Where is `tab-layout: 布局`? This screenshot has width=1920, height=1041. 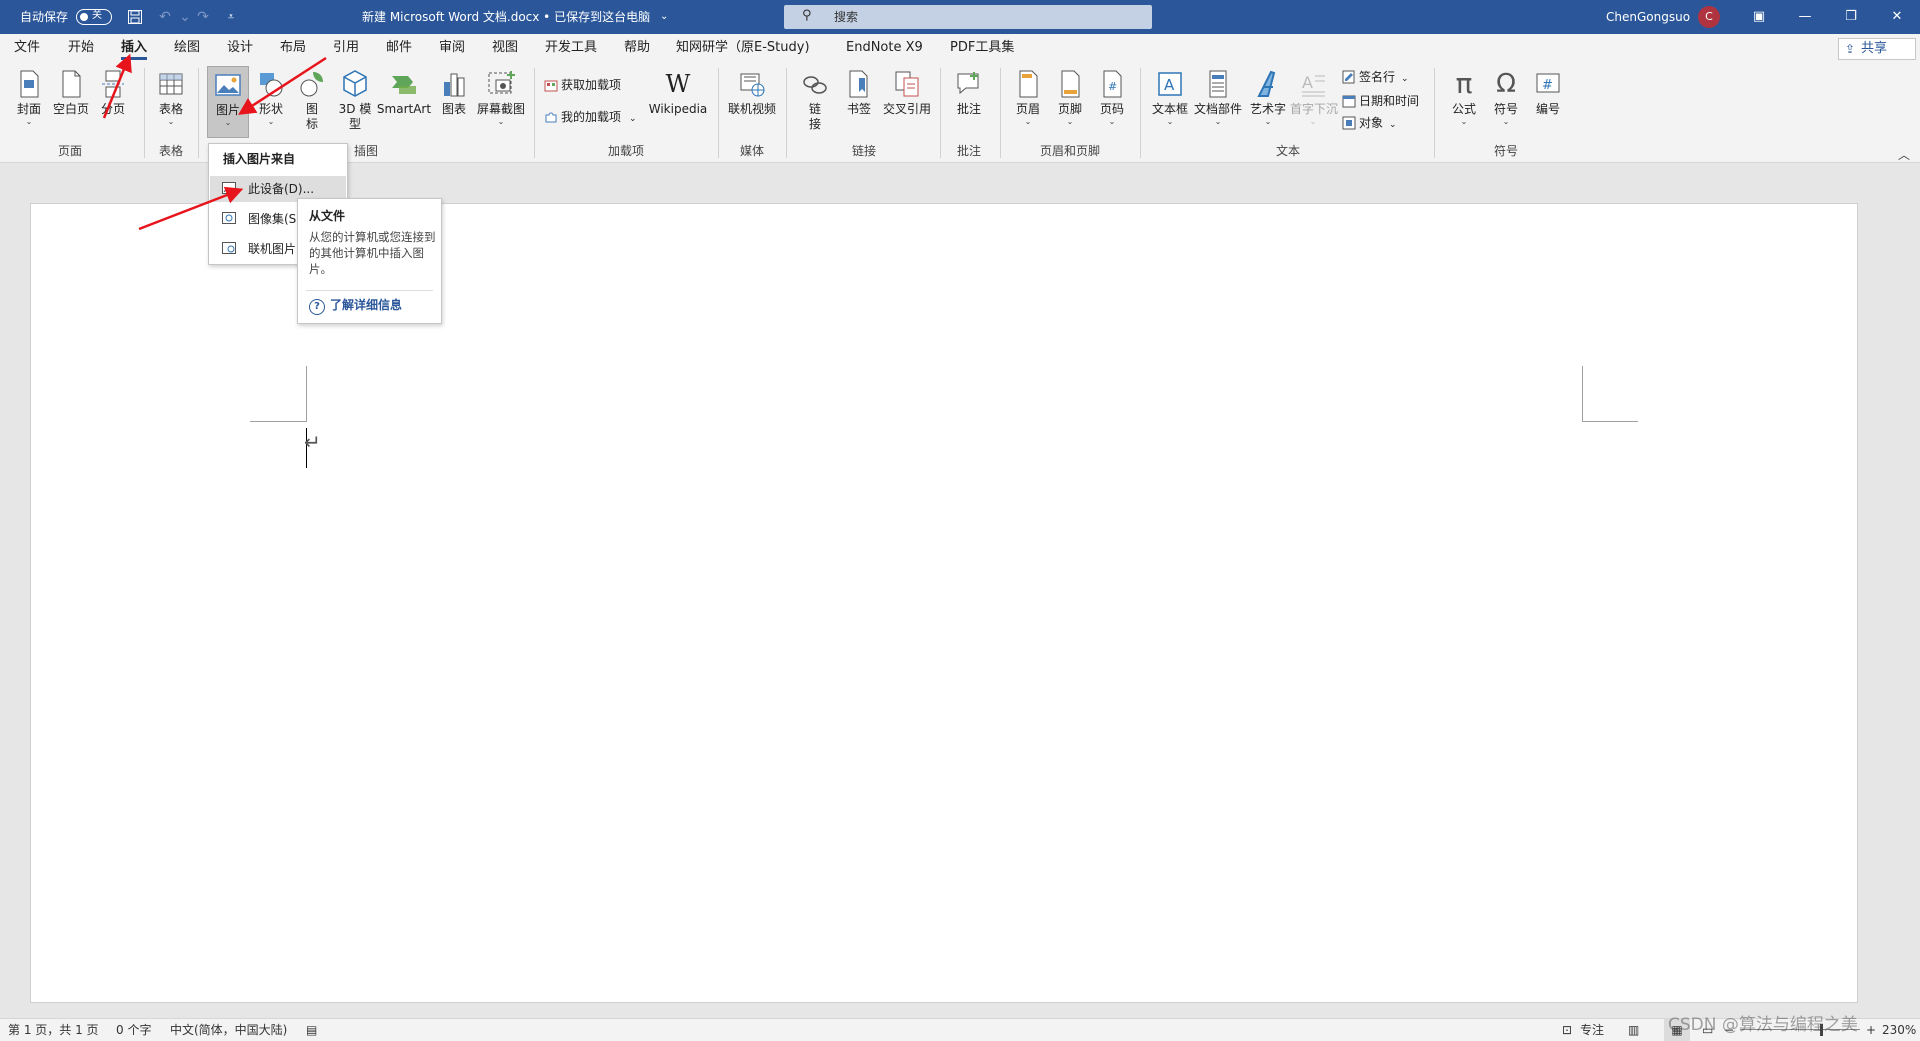 tab-layout: 布局 is located at coordinates (293, 48).